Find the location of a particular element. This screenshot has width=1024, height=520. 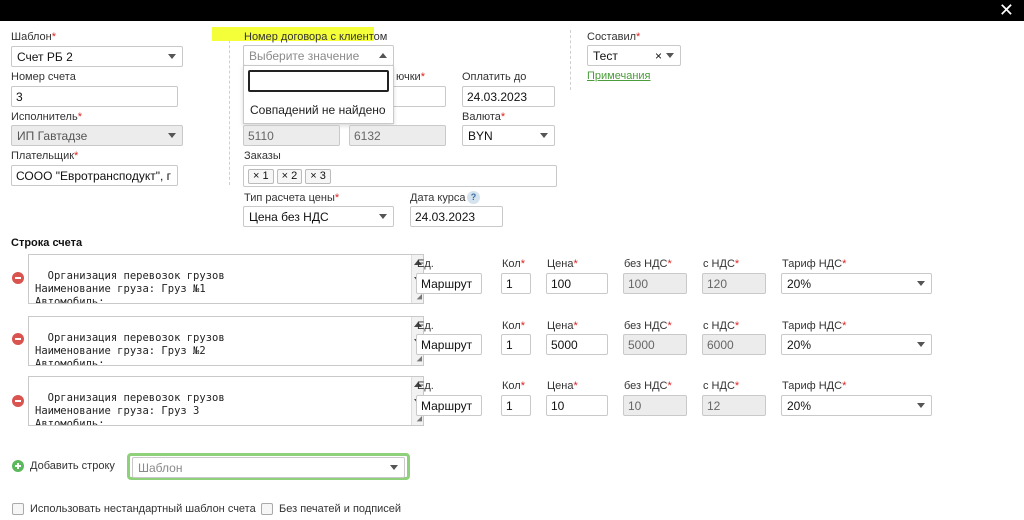

no-stamps-label: Без печатей и подписей is located at coordinates (340, 509).